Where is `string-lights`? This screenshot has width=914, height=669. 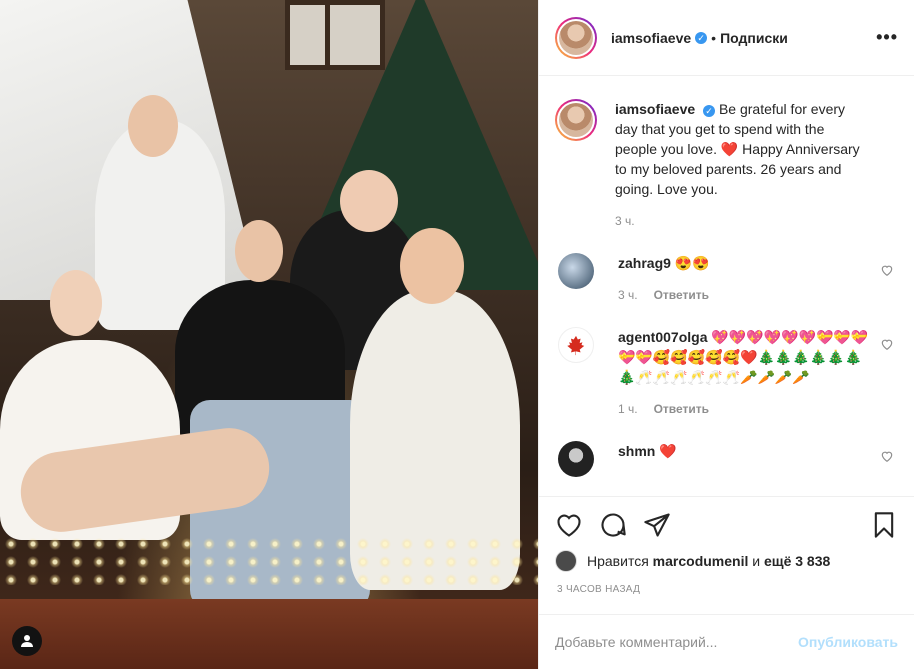
string-lights is located at coordinates (269, 560).